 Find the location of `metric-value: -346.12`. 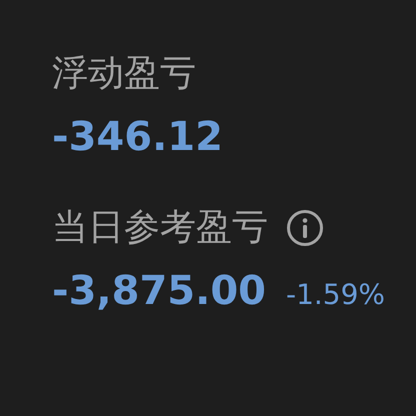

metric-value: -346.12 is located at coordinates (137, 137).